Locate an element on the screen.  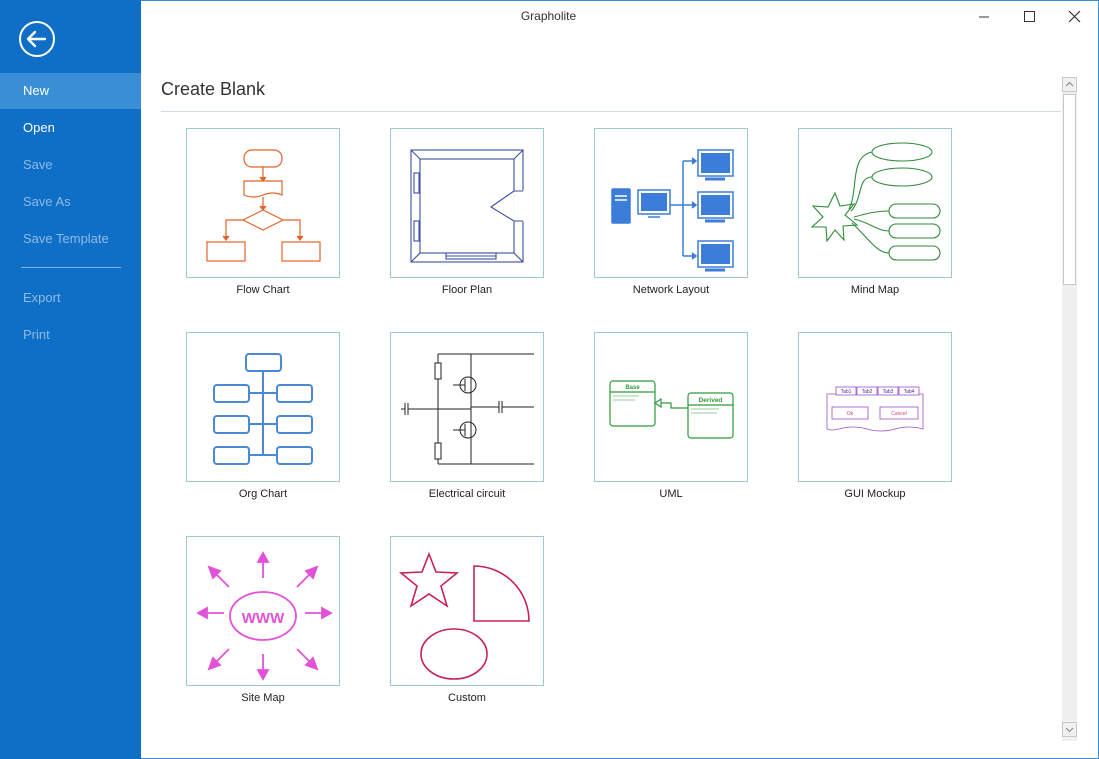
scroll-up-button is located at coordinates (1069, 84).